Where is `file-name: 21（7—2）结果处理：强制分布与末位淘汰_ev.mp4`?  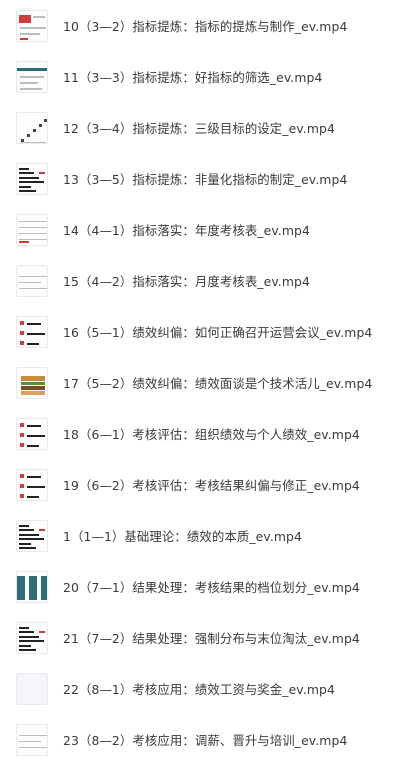 file-name: 21（7—2）结果处理：强制分布与末位淘汰_ev.mp4 is located at coordinates (211, 638).